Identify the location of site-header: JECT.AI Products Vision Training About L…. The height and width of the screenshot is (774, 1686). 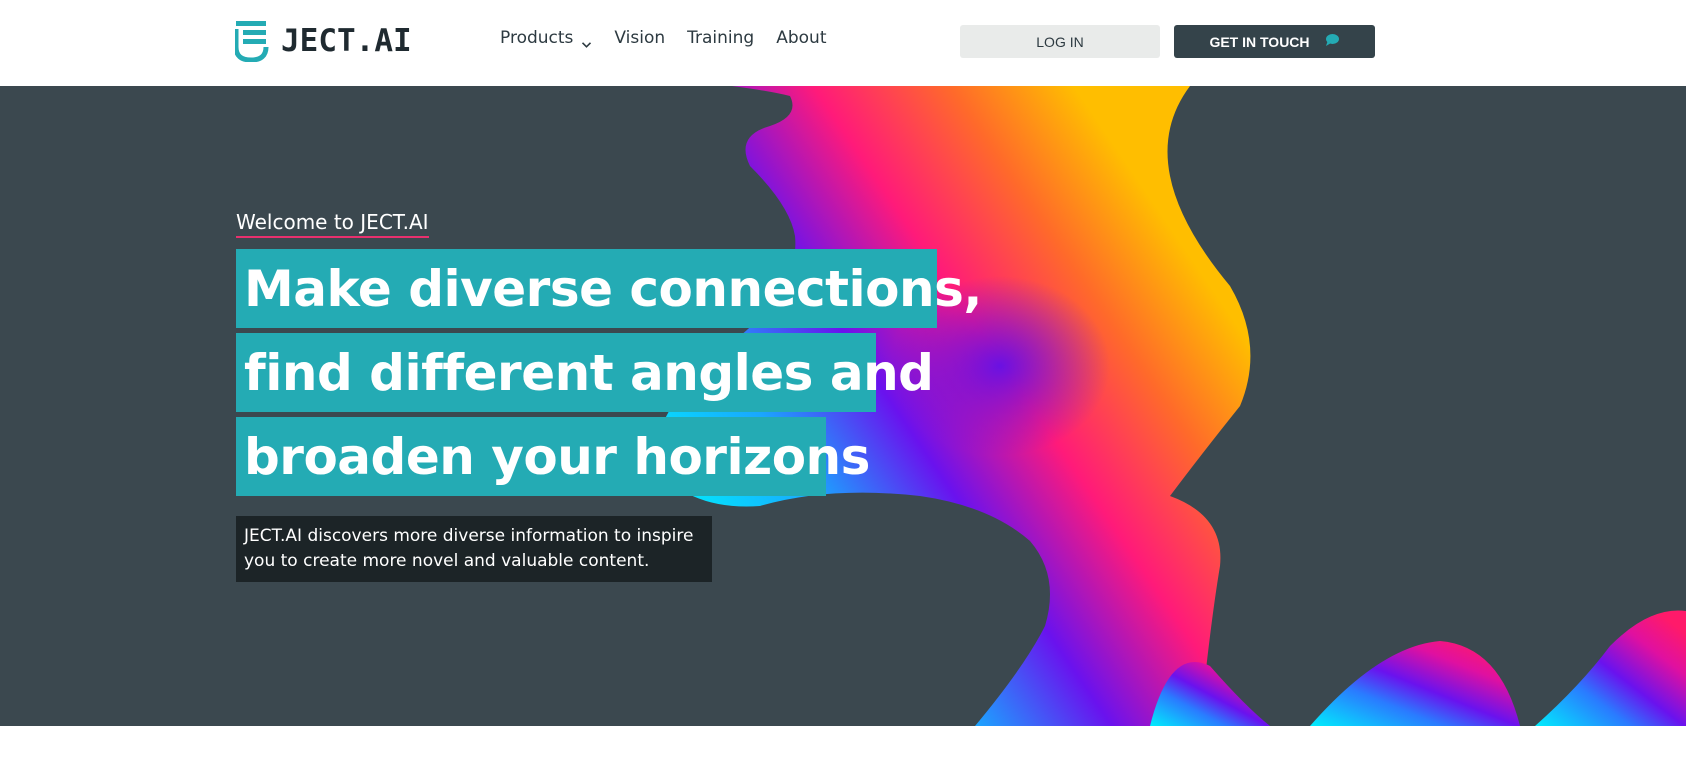
(843, 43).